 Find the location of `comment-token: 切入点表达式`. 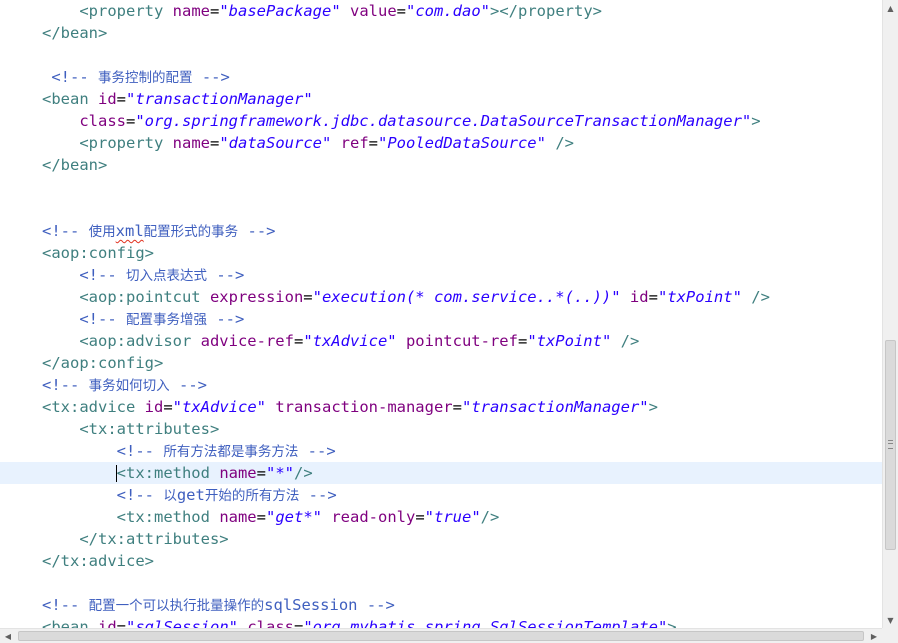

comment-token: 切入点表达式 is located at coordinates (166, 275).